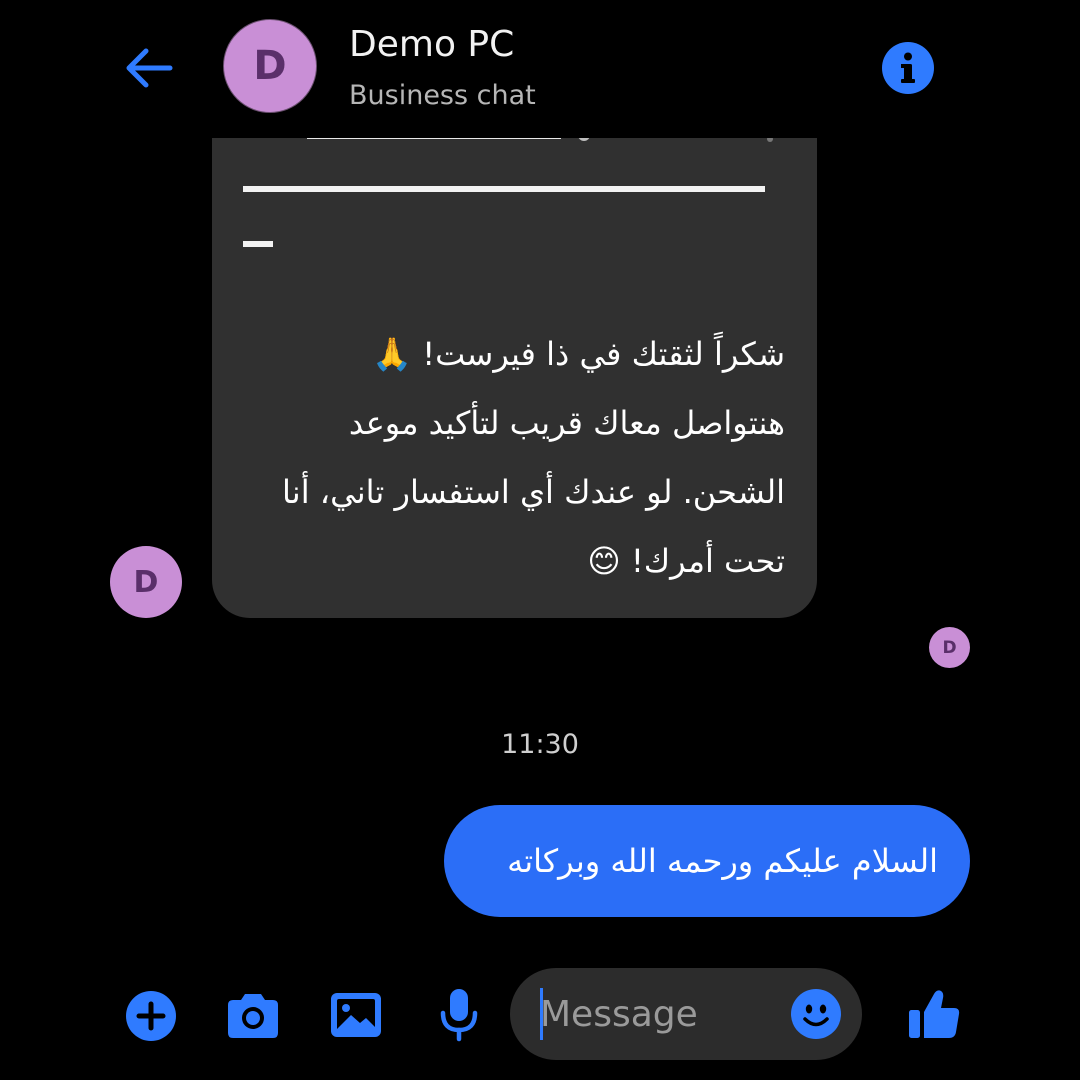 The image size is (1080, 1080). I want to click on like-button, so click(934, 1014).